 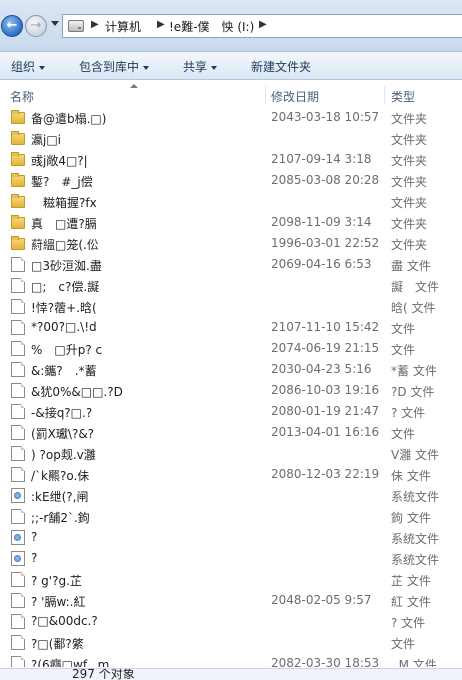 I want to click on file-row: ;;-r舗2`.鉤 鉤 文件, so click(x=231, y=516).